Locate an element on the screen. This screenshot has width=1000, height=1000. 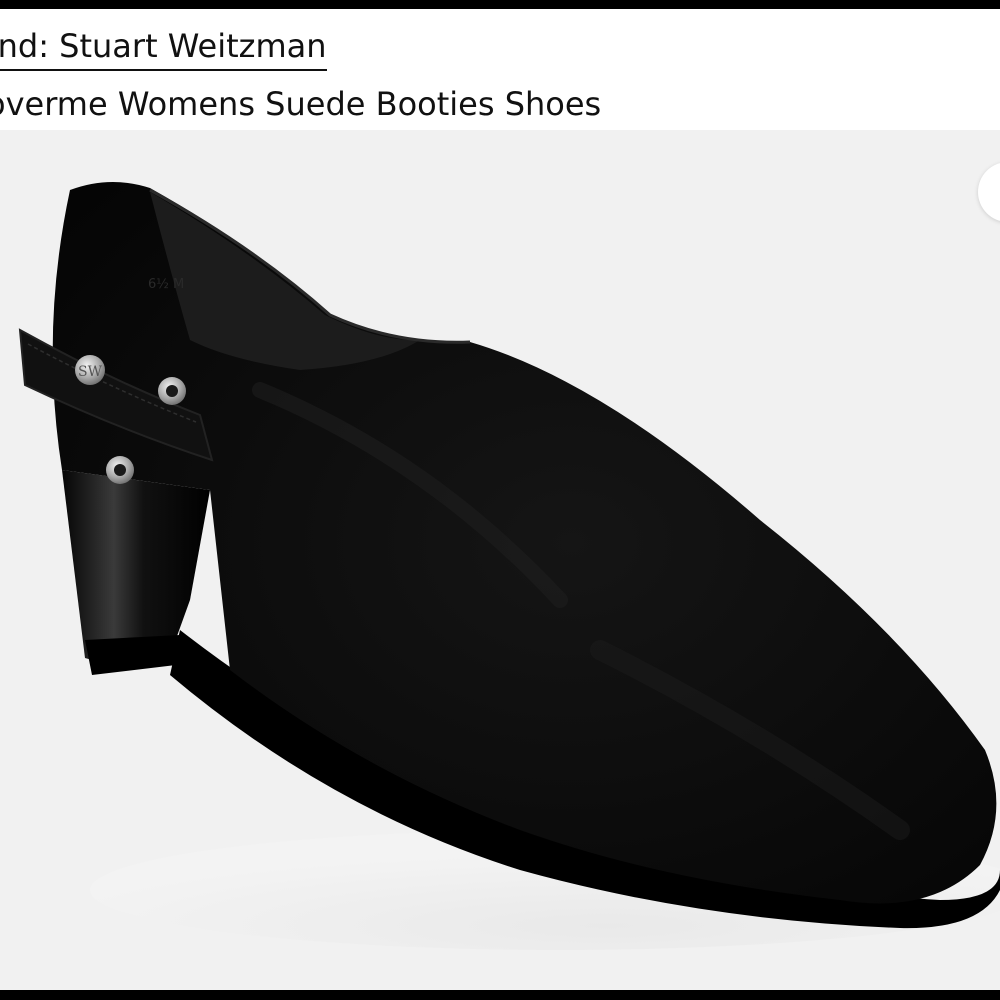
product-title: overme Womens Suede Booties Shoes is located at coordinates (301, 104).